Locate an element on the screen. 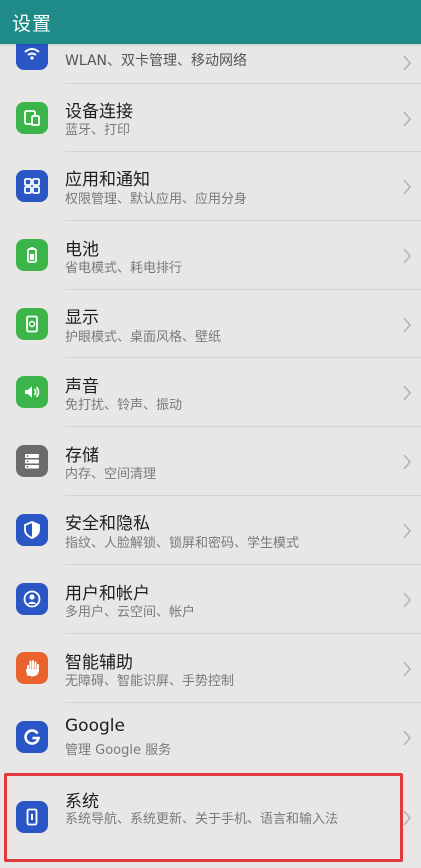  sound-icon is located at coordinates (32, 392).